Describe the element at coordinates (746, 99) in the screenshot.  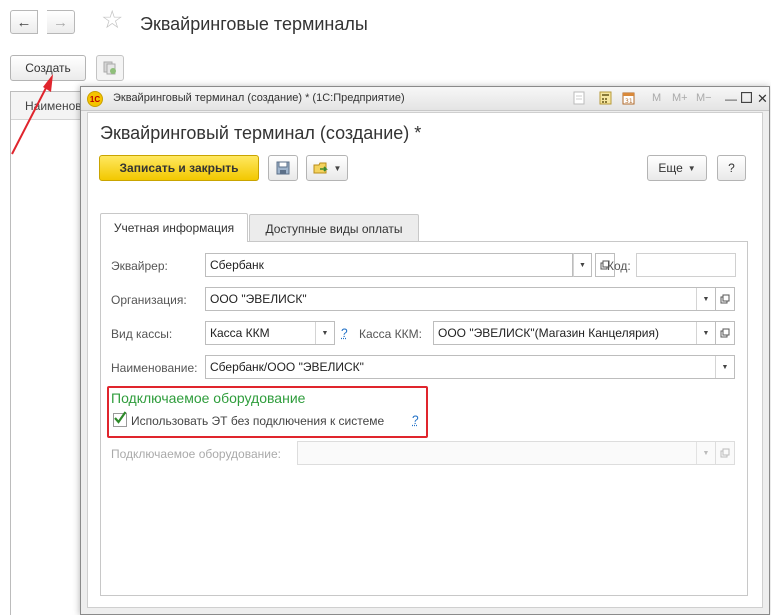
I see `maximize-icon` at that location.